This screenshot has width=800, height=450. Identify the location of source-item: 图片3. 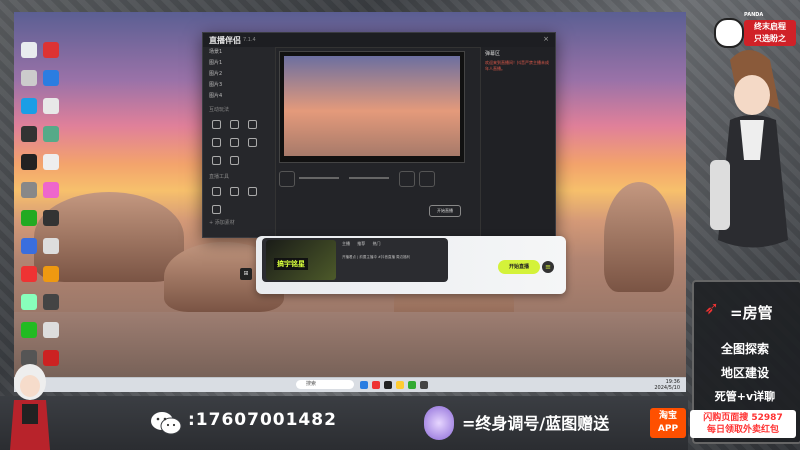
(239, 85).